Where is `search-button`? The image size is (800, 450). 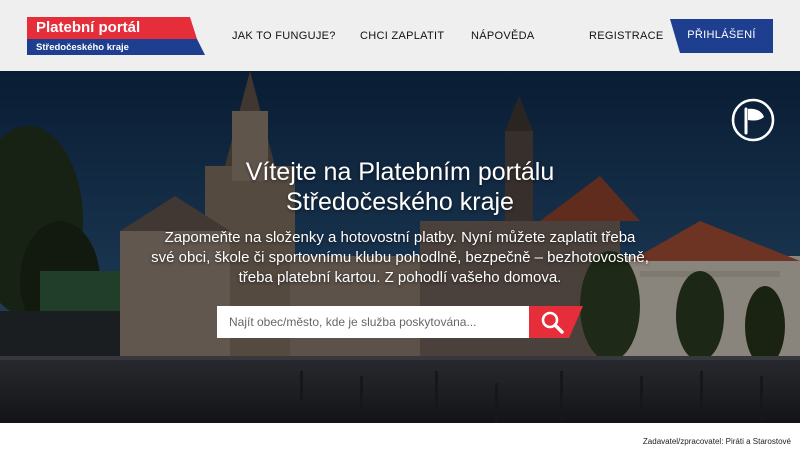 search-button is located at coordinates (556, 322).